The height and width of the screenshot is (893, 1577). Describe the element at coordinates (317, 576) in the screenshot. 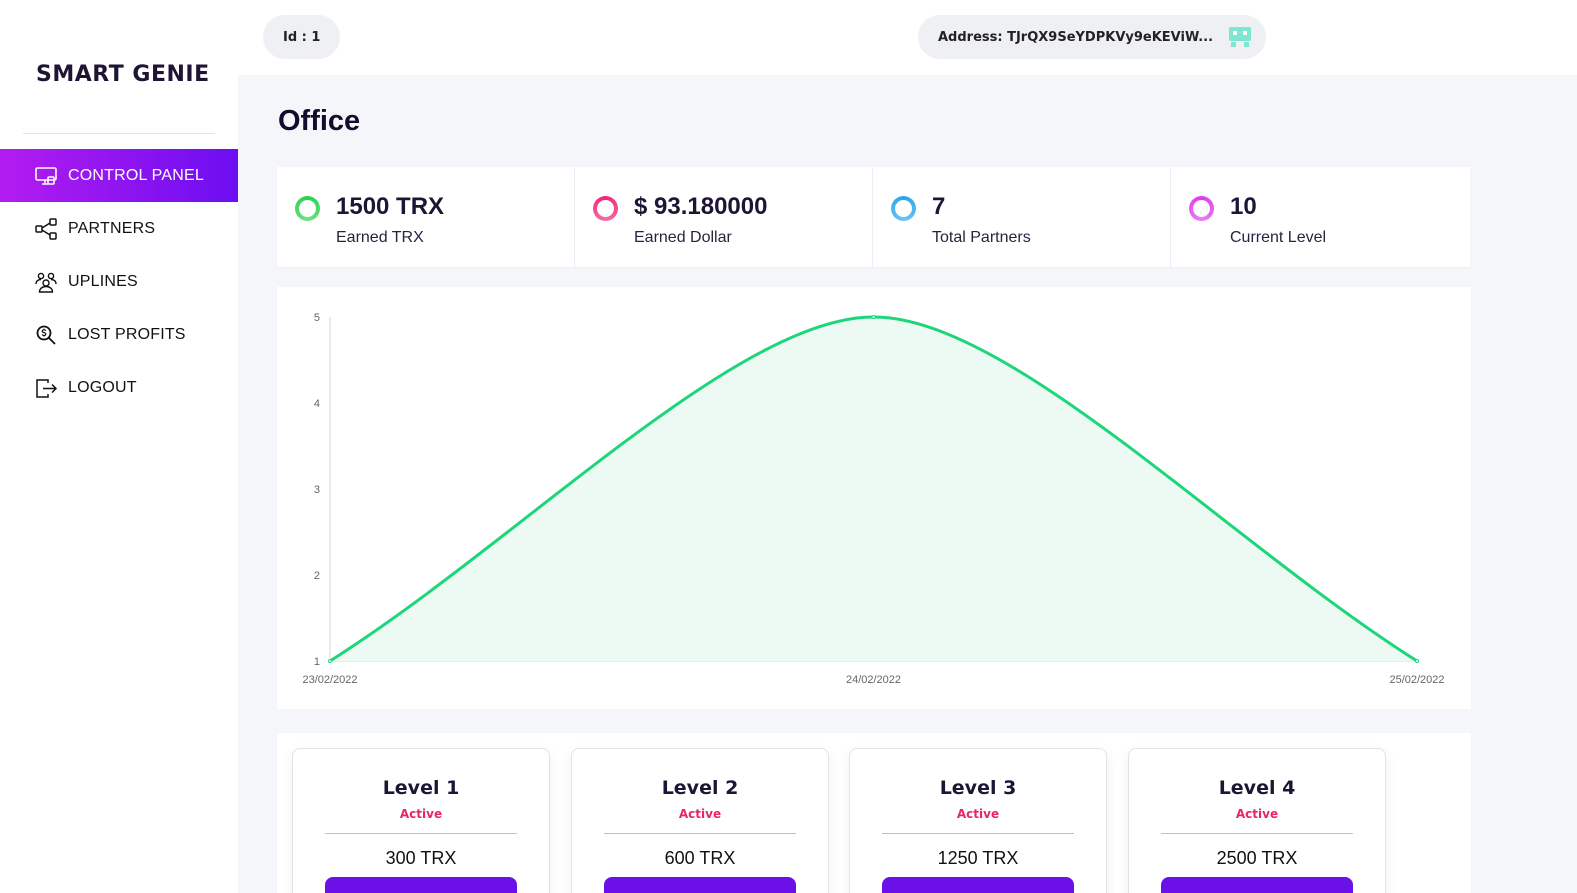

I see `y-tick-label: 2` at that location.